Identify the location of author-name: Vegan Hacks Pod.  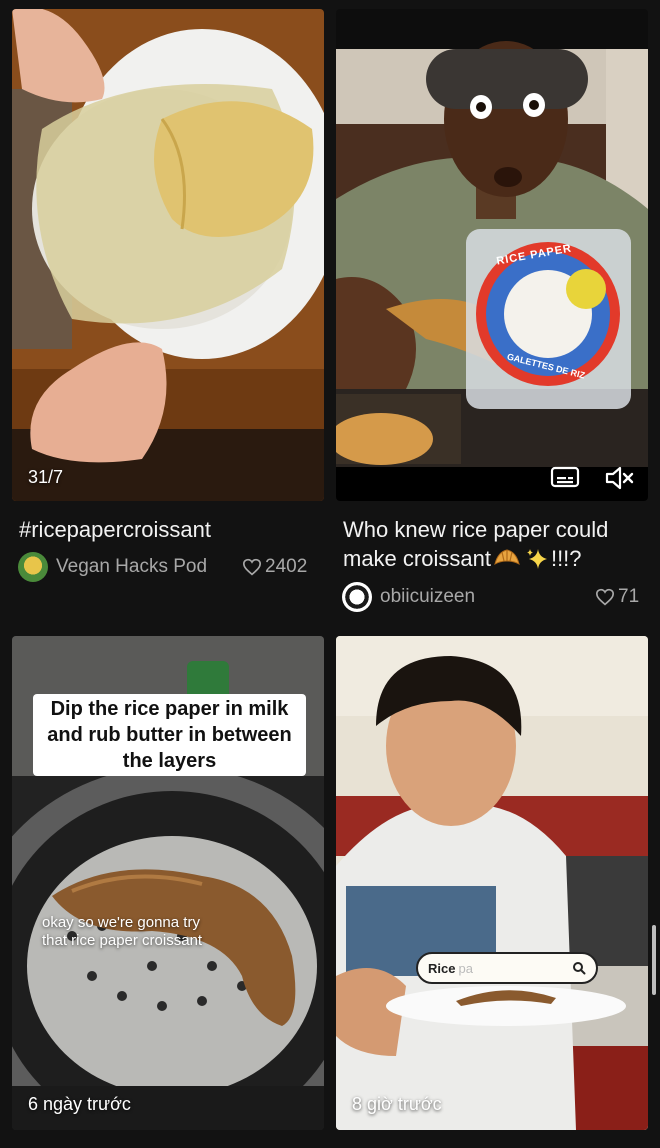
(131, 567).